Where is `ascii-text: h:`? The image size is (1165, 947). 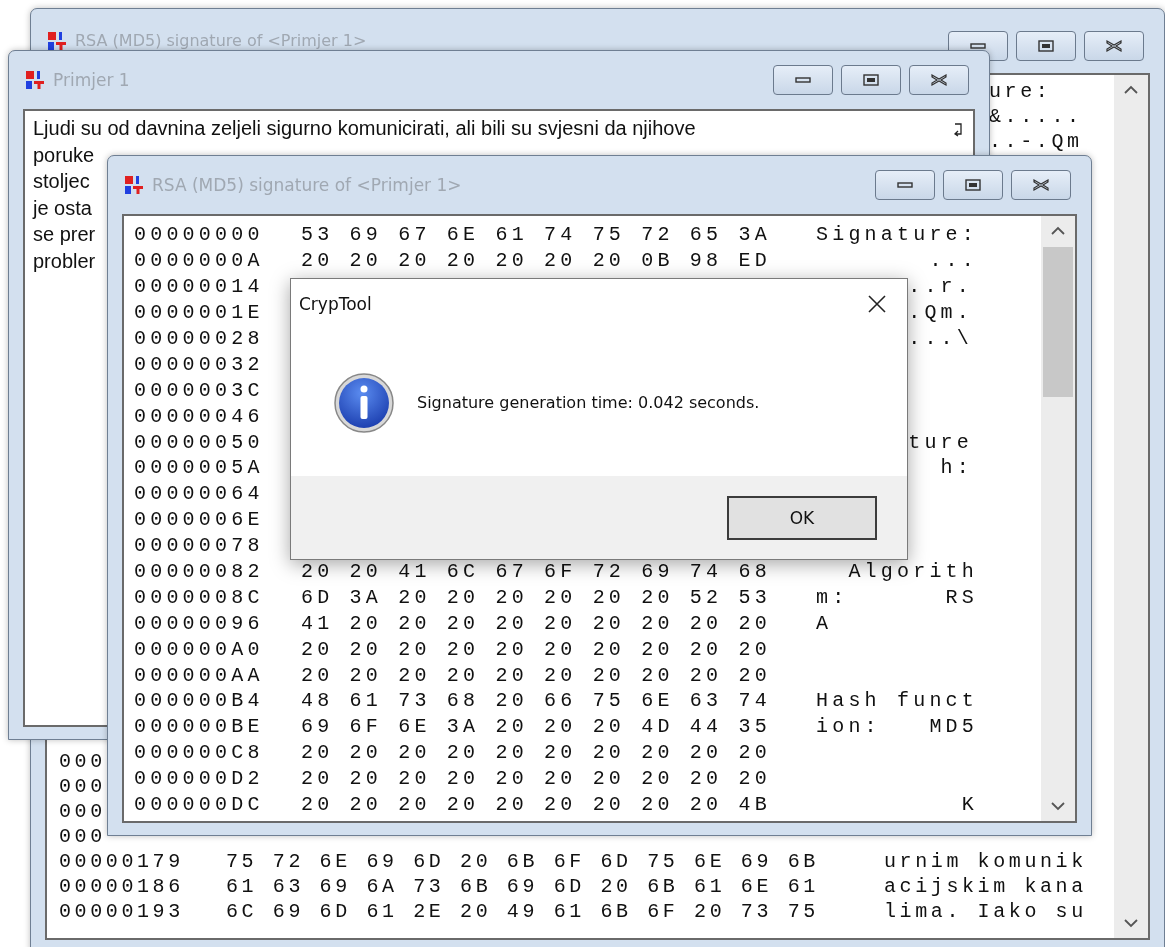 ascii-text: h: is located at coordinates (956, 468).